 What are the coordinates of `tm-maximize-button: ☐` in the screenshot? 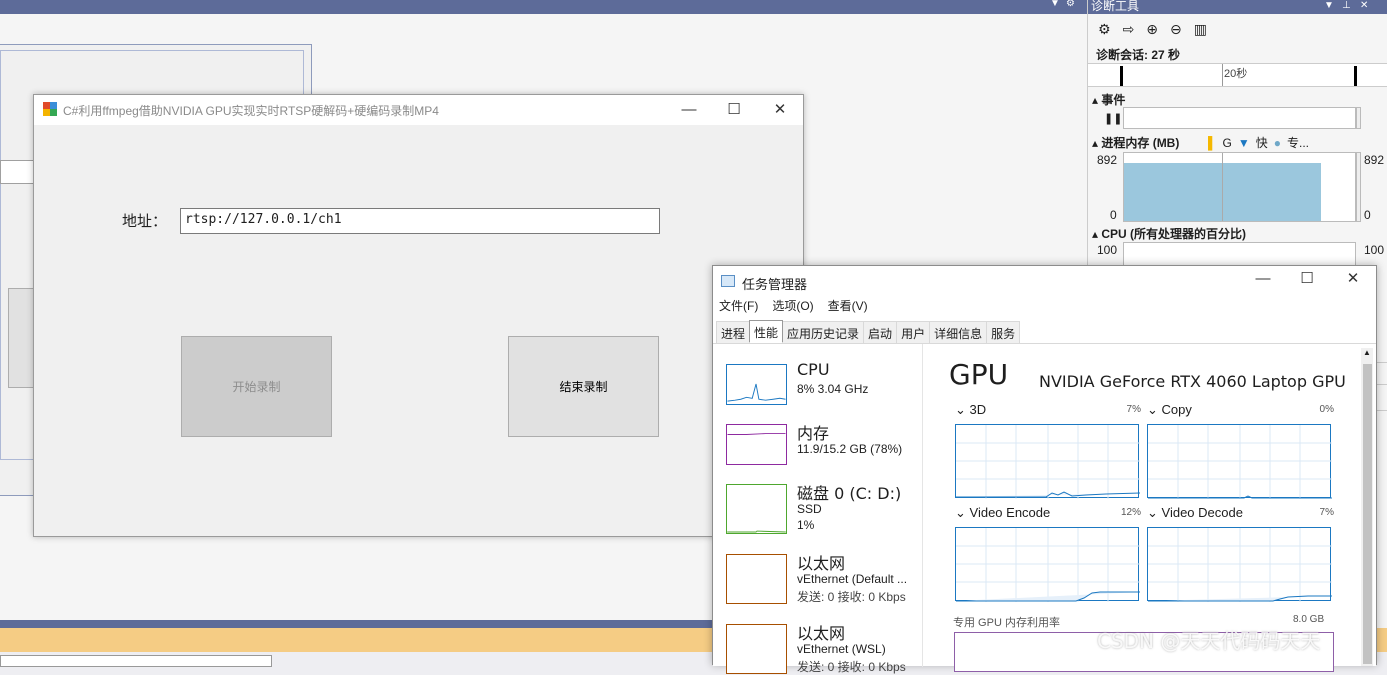 It's located at (1307, 279).